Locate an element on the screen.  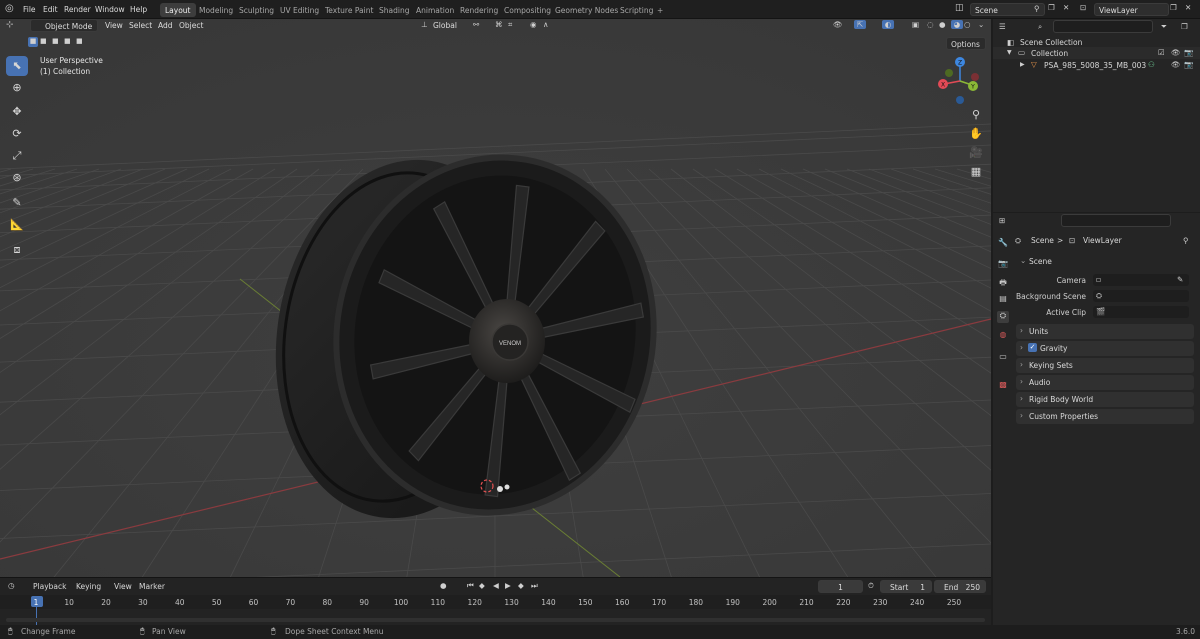
select-new-icon: ■ is located at coordinates (33, 42).